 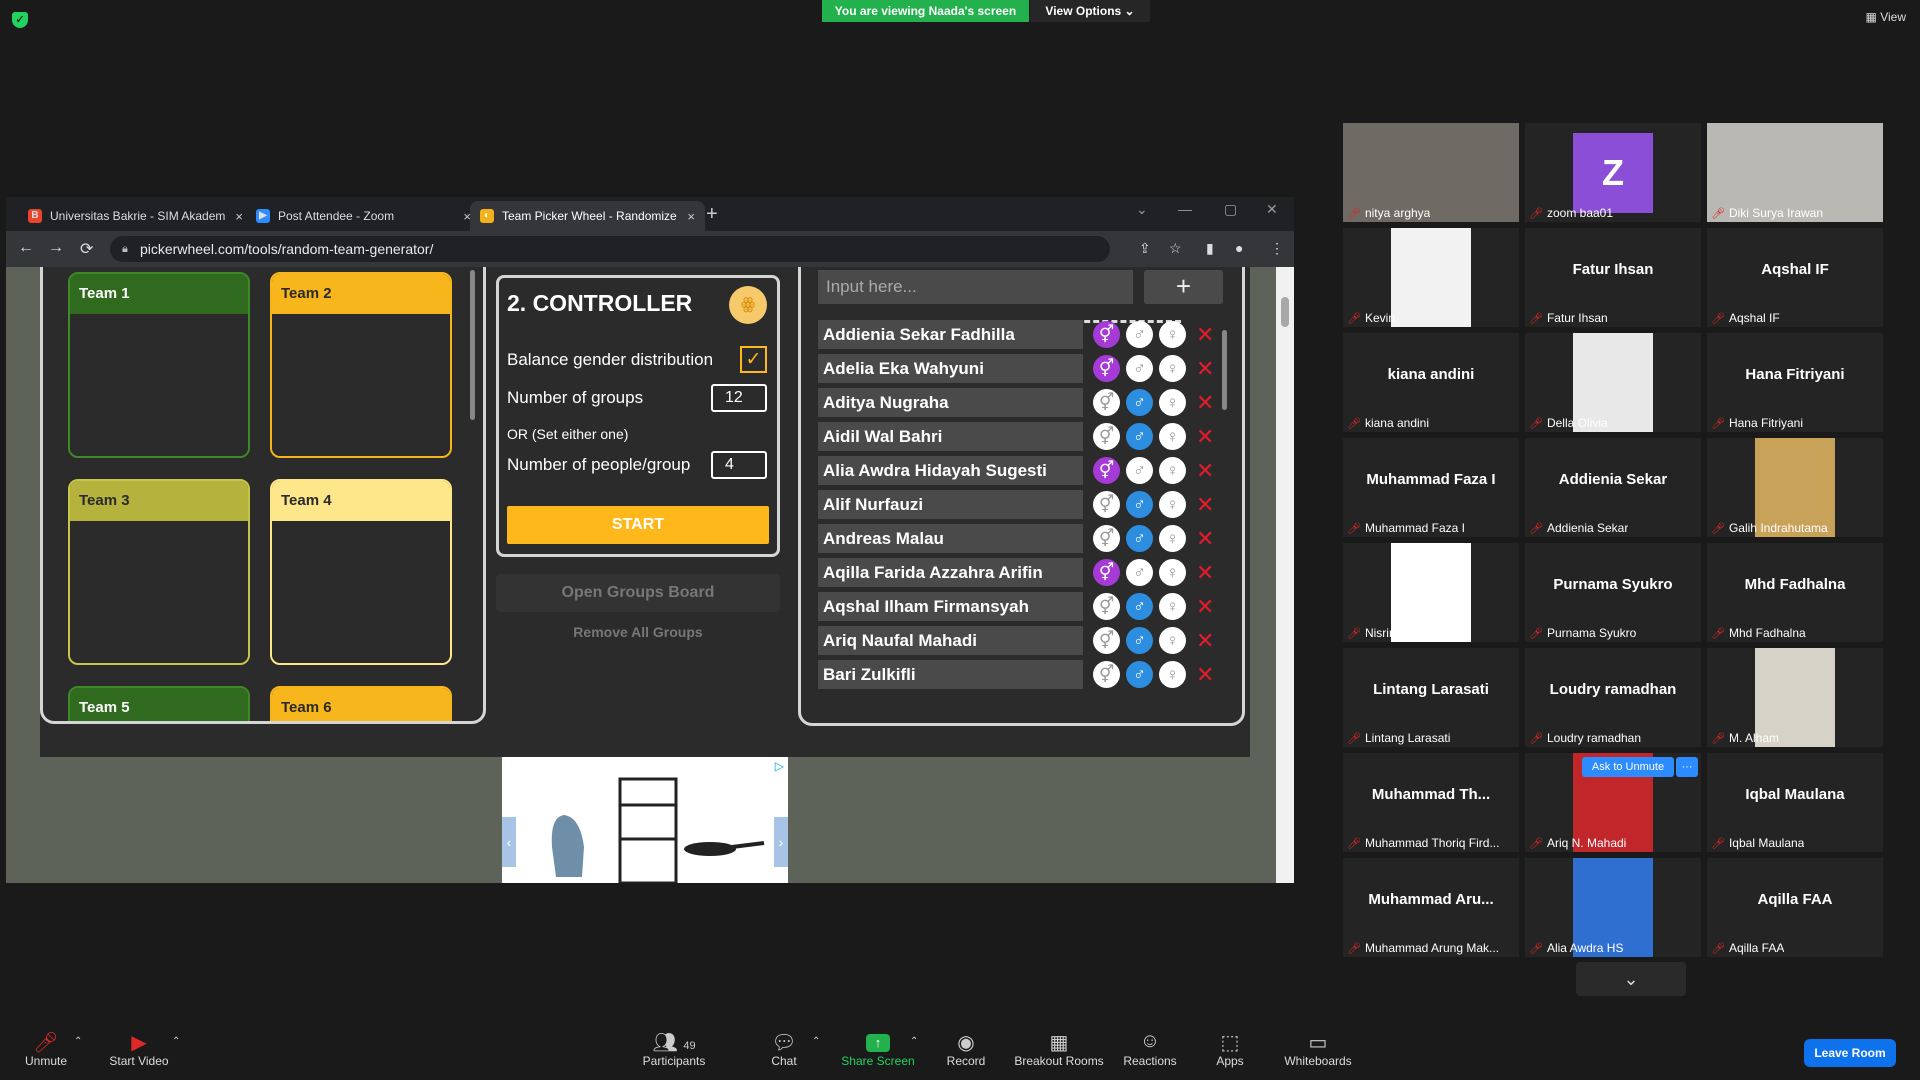 What do you see at coordinates (1795, 697) in the screenshot?
I see `participant-tile: 🎤︎ M. Alham` at bounding box center [1795, 697].